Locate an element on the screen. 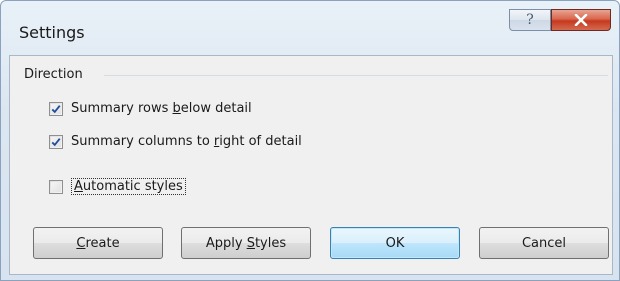 The image size is (620, 281). cancel-button: Cancel is located at coordinates (544, 243).